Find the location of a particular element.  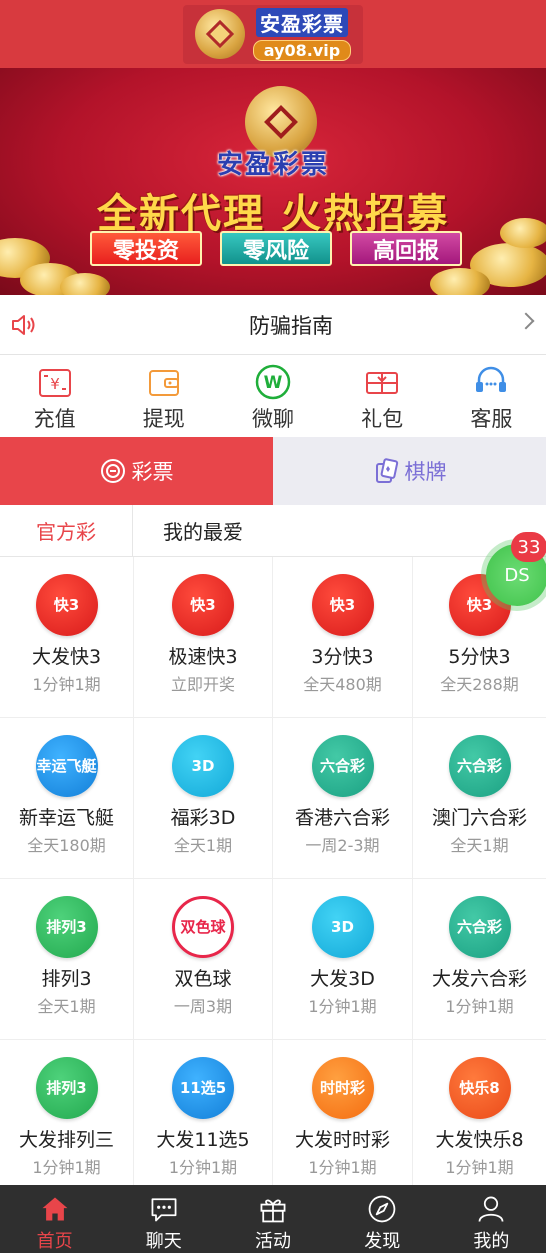

subtab-official: 官方彩 is located at coordinates (66, 530).